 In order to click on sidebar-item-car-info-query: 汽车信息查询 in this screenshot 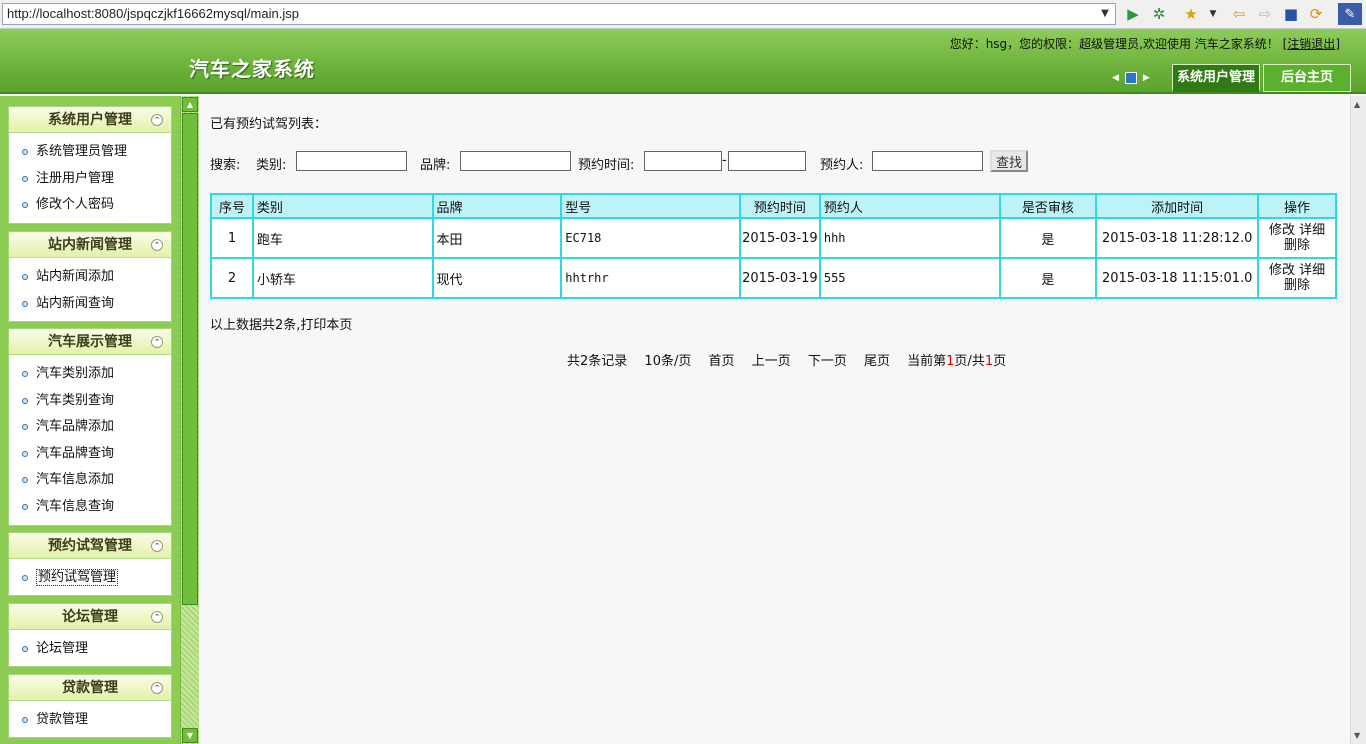, I will do `click(90, 507)`.